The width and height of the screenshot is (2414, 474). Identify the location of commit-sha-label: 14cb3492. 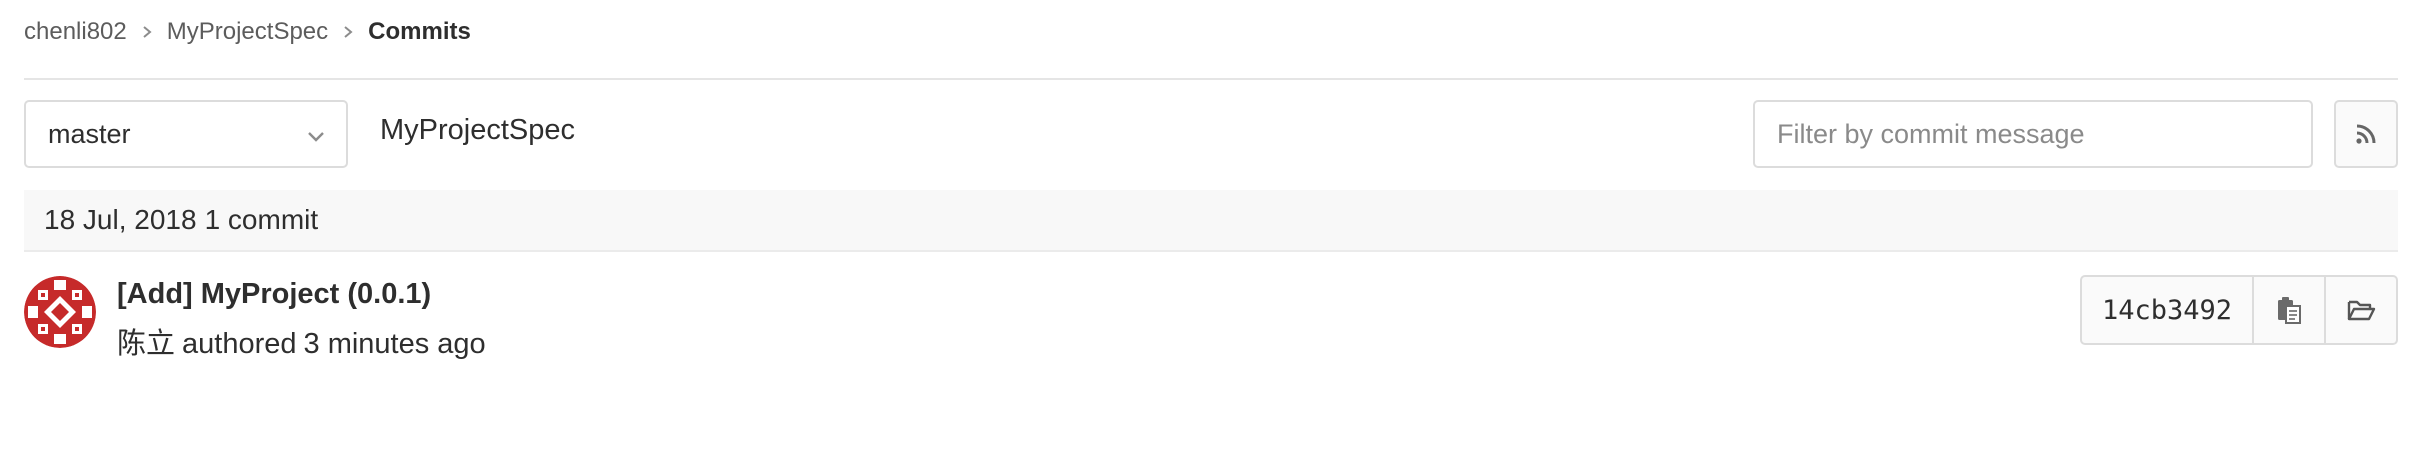
(2167, 310).